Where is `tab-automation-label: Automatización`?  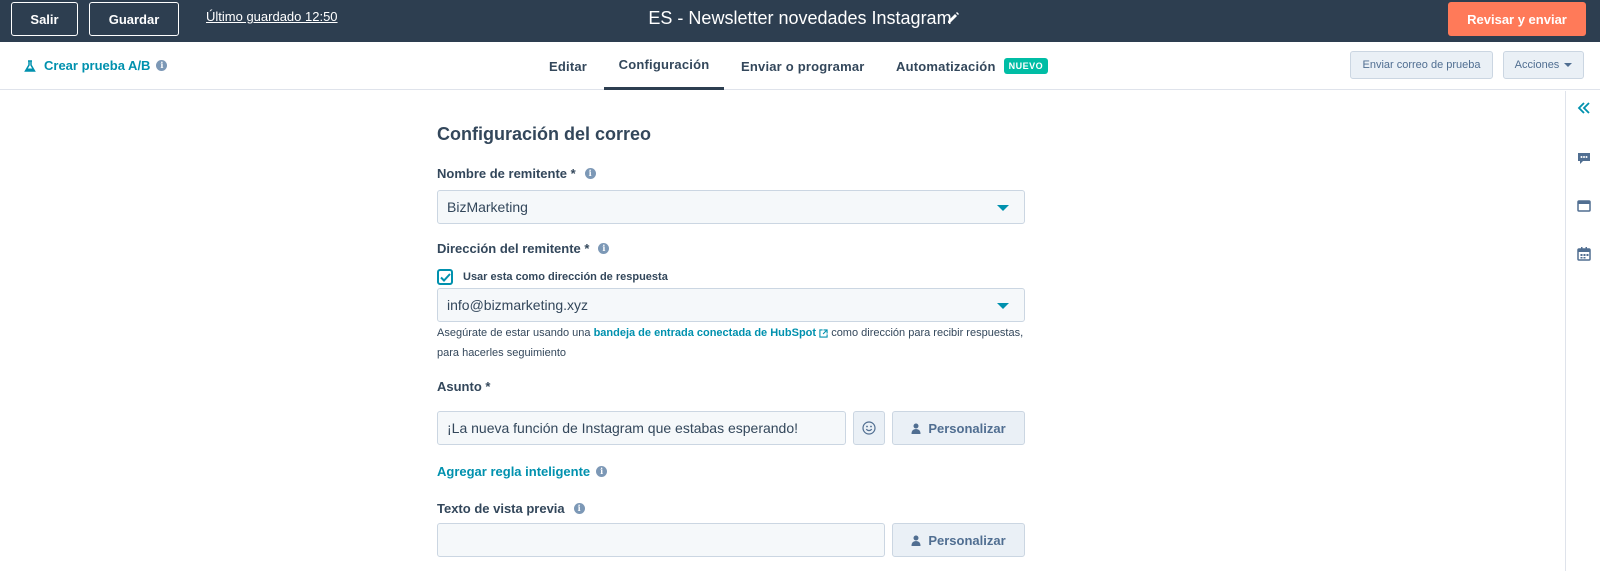 tab-automation-label: Automatización is located at coordinates (946, 66).